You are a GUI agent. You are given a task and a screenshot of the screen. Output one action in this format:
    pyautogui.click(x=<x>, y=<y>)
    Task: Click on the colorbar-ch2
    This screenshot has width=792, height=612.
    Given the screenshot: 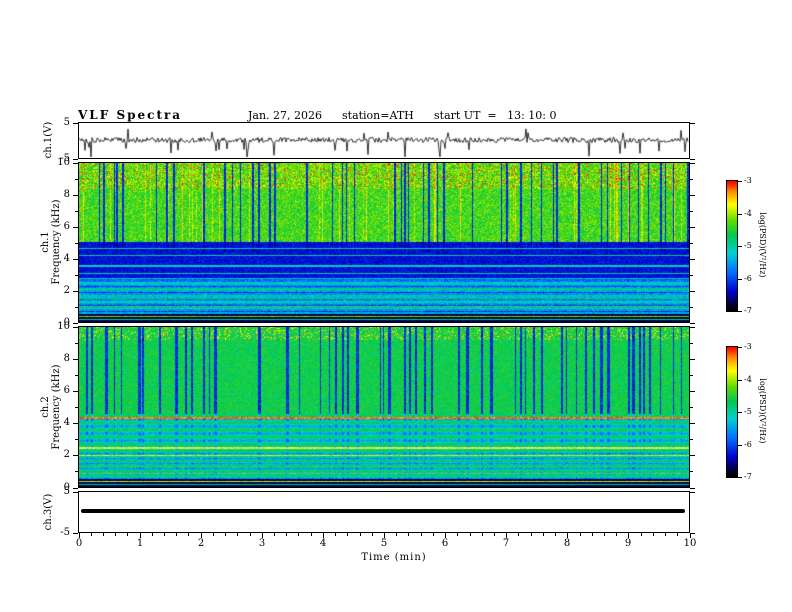 What is the action you would take?
    pyautogui.click(x=732, y=412)
    